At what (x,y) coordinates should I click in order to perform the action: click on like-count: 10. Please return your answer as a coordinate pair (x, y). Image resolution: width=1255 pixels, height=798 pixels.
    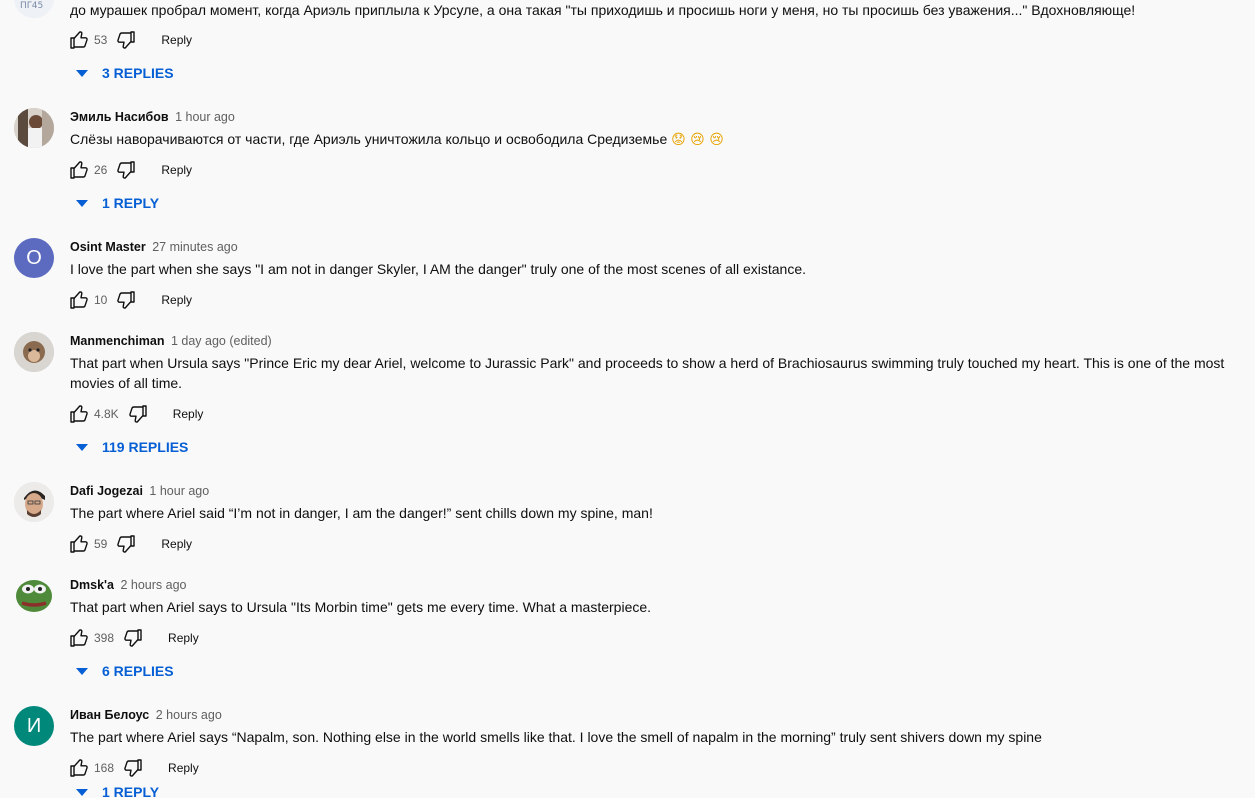
    Looking at the image, I should click on (101, 300).